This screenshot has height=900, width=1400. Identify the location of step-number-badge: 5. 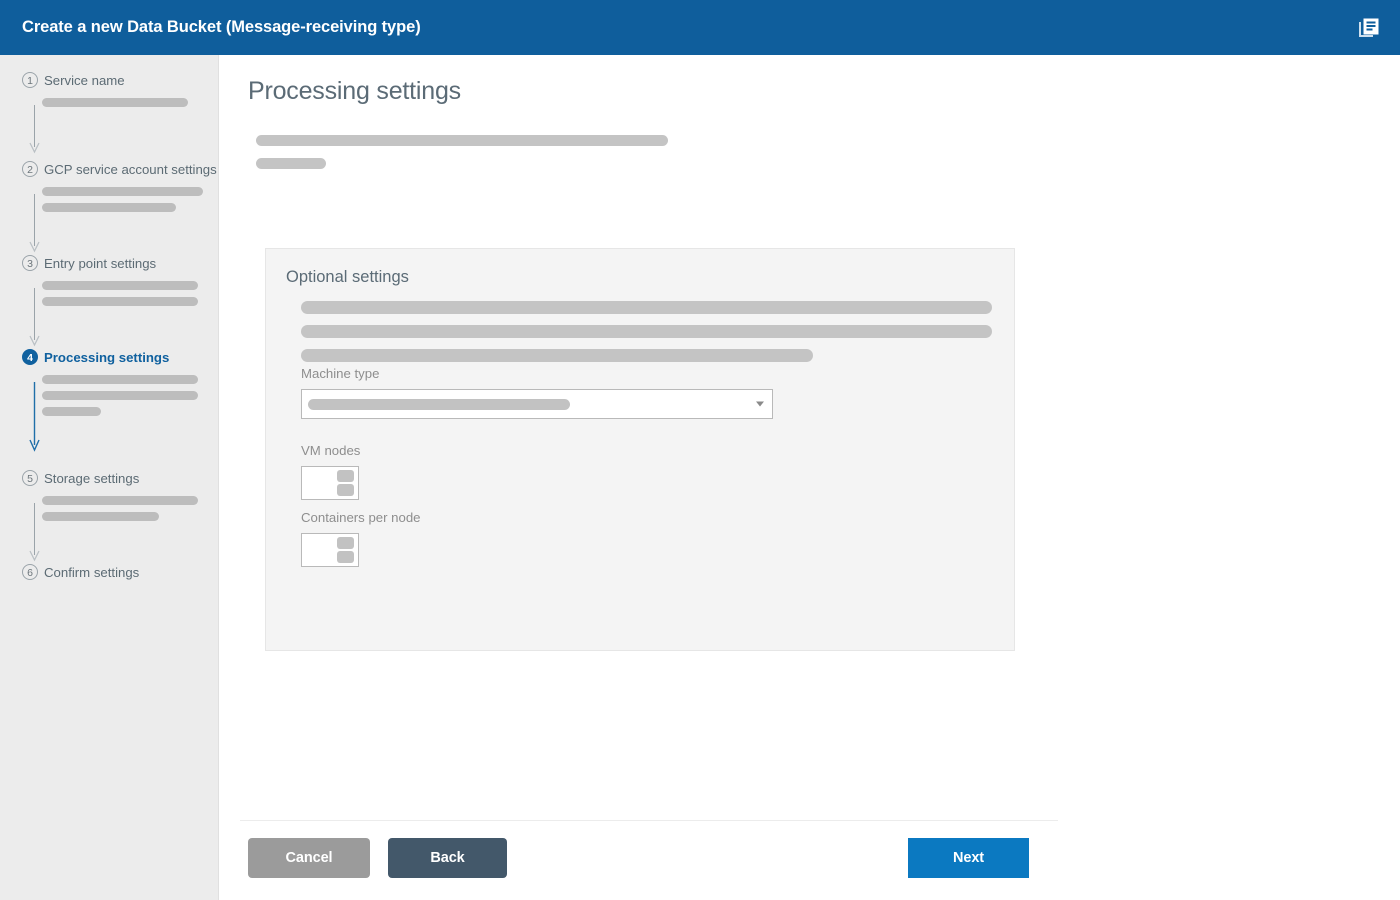
(30, 478).